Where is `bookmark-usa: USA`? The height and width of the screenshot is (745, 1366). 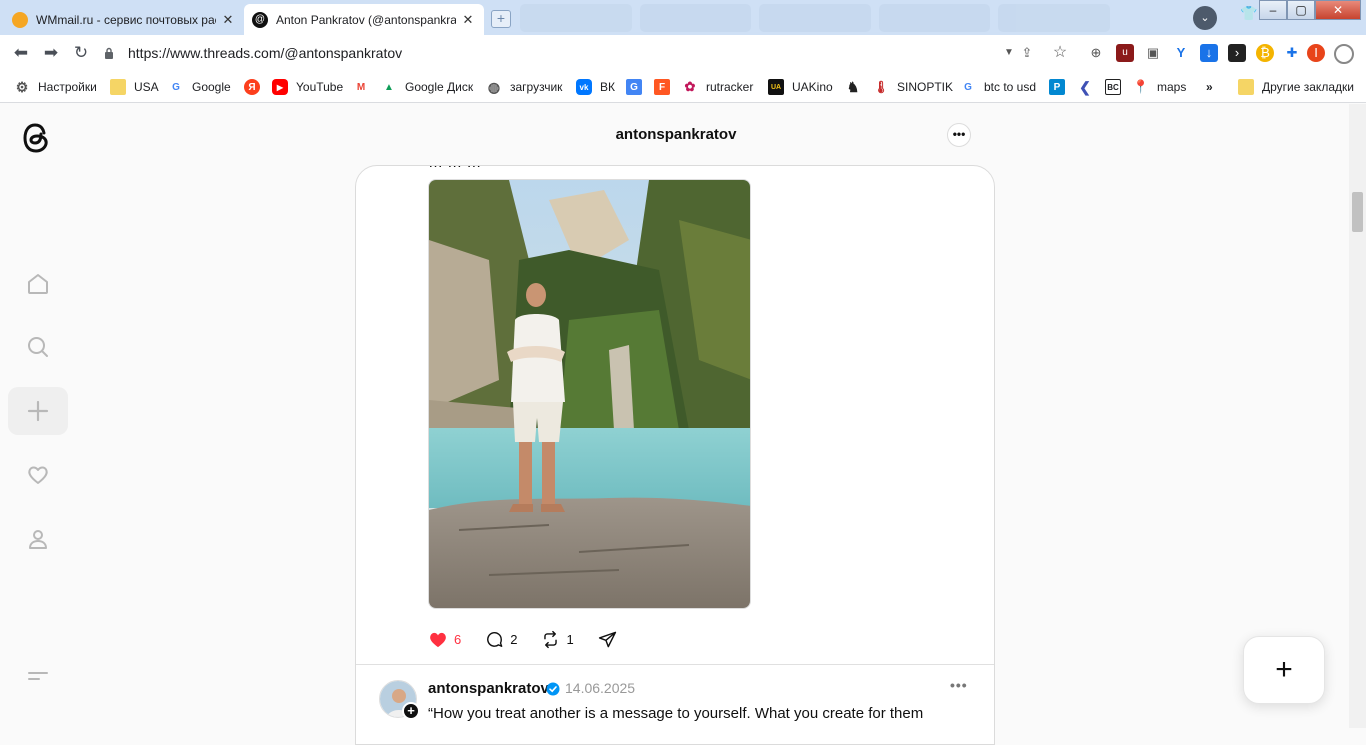 bookmark-usa: USA is located at coordinates (134, 87).